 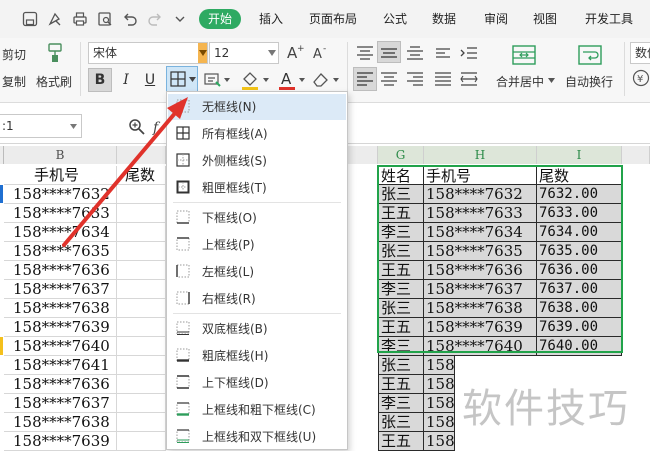 I want to click on zoom-icon, so click(x=137, y=127).